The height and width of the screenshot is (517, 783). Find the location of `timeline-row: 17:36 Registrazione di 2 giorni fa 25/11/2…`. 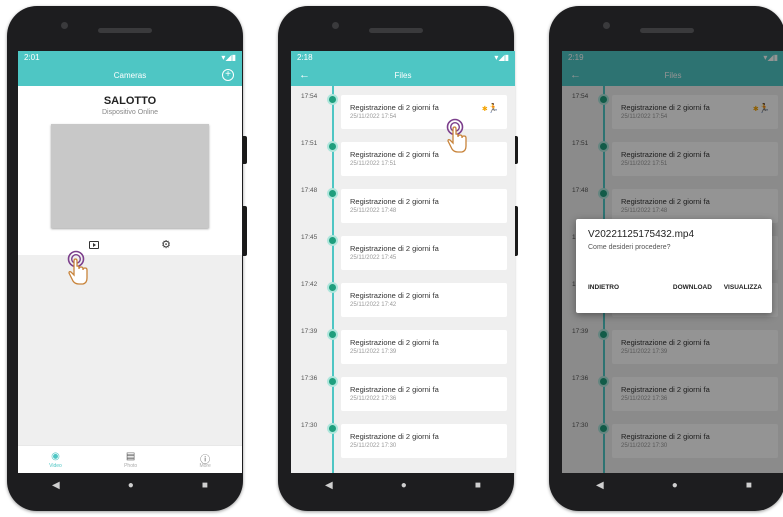

timeline-row: 17:36 Registrazione di 2 giorni fa 25/11/2… is located at coordinates (403, 396).